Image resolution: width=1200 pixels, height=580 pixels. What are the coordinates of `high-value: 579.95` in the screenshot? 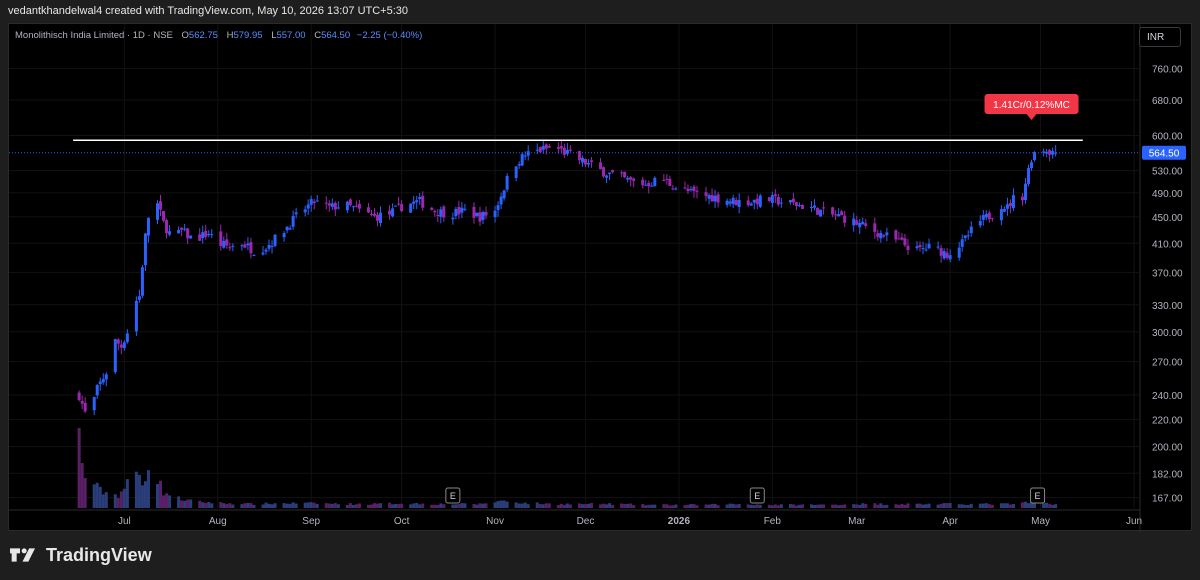 It's located at (248, 35).